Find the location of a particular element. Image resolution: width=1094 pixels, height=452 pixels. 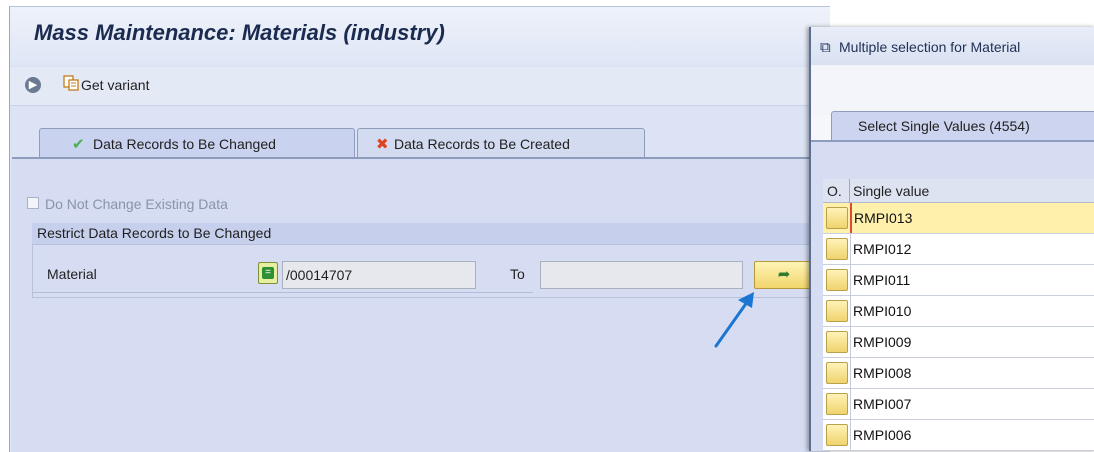

do-not-change-checkbox is located at coordinates (33, 203).